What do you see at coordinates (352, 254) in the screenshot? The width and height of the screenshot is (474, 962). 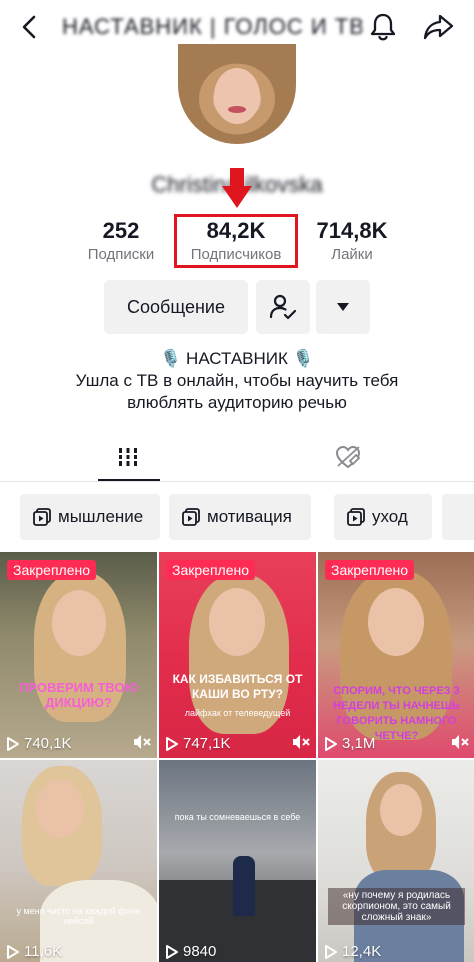 I see `likes-label: Лайки` at bounding box center [352, 254].